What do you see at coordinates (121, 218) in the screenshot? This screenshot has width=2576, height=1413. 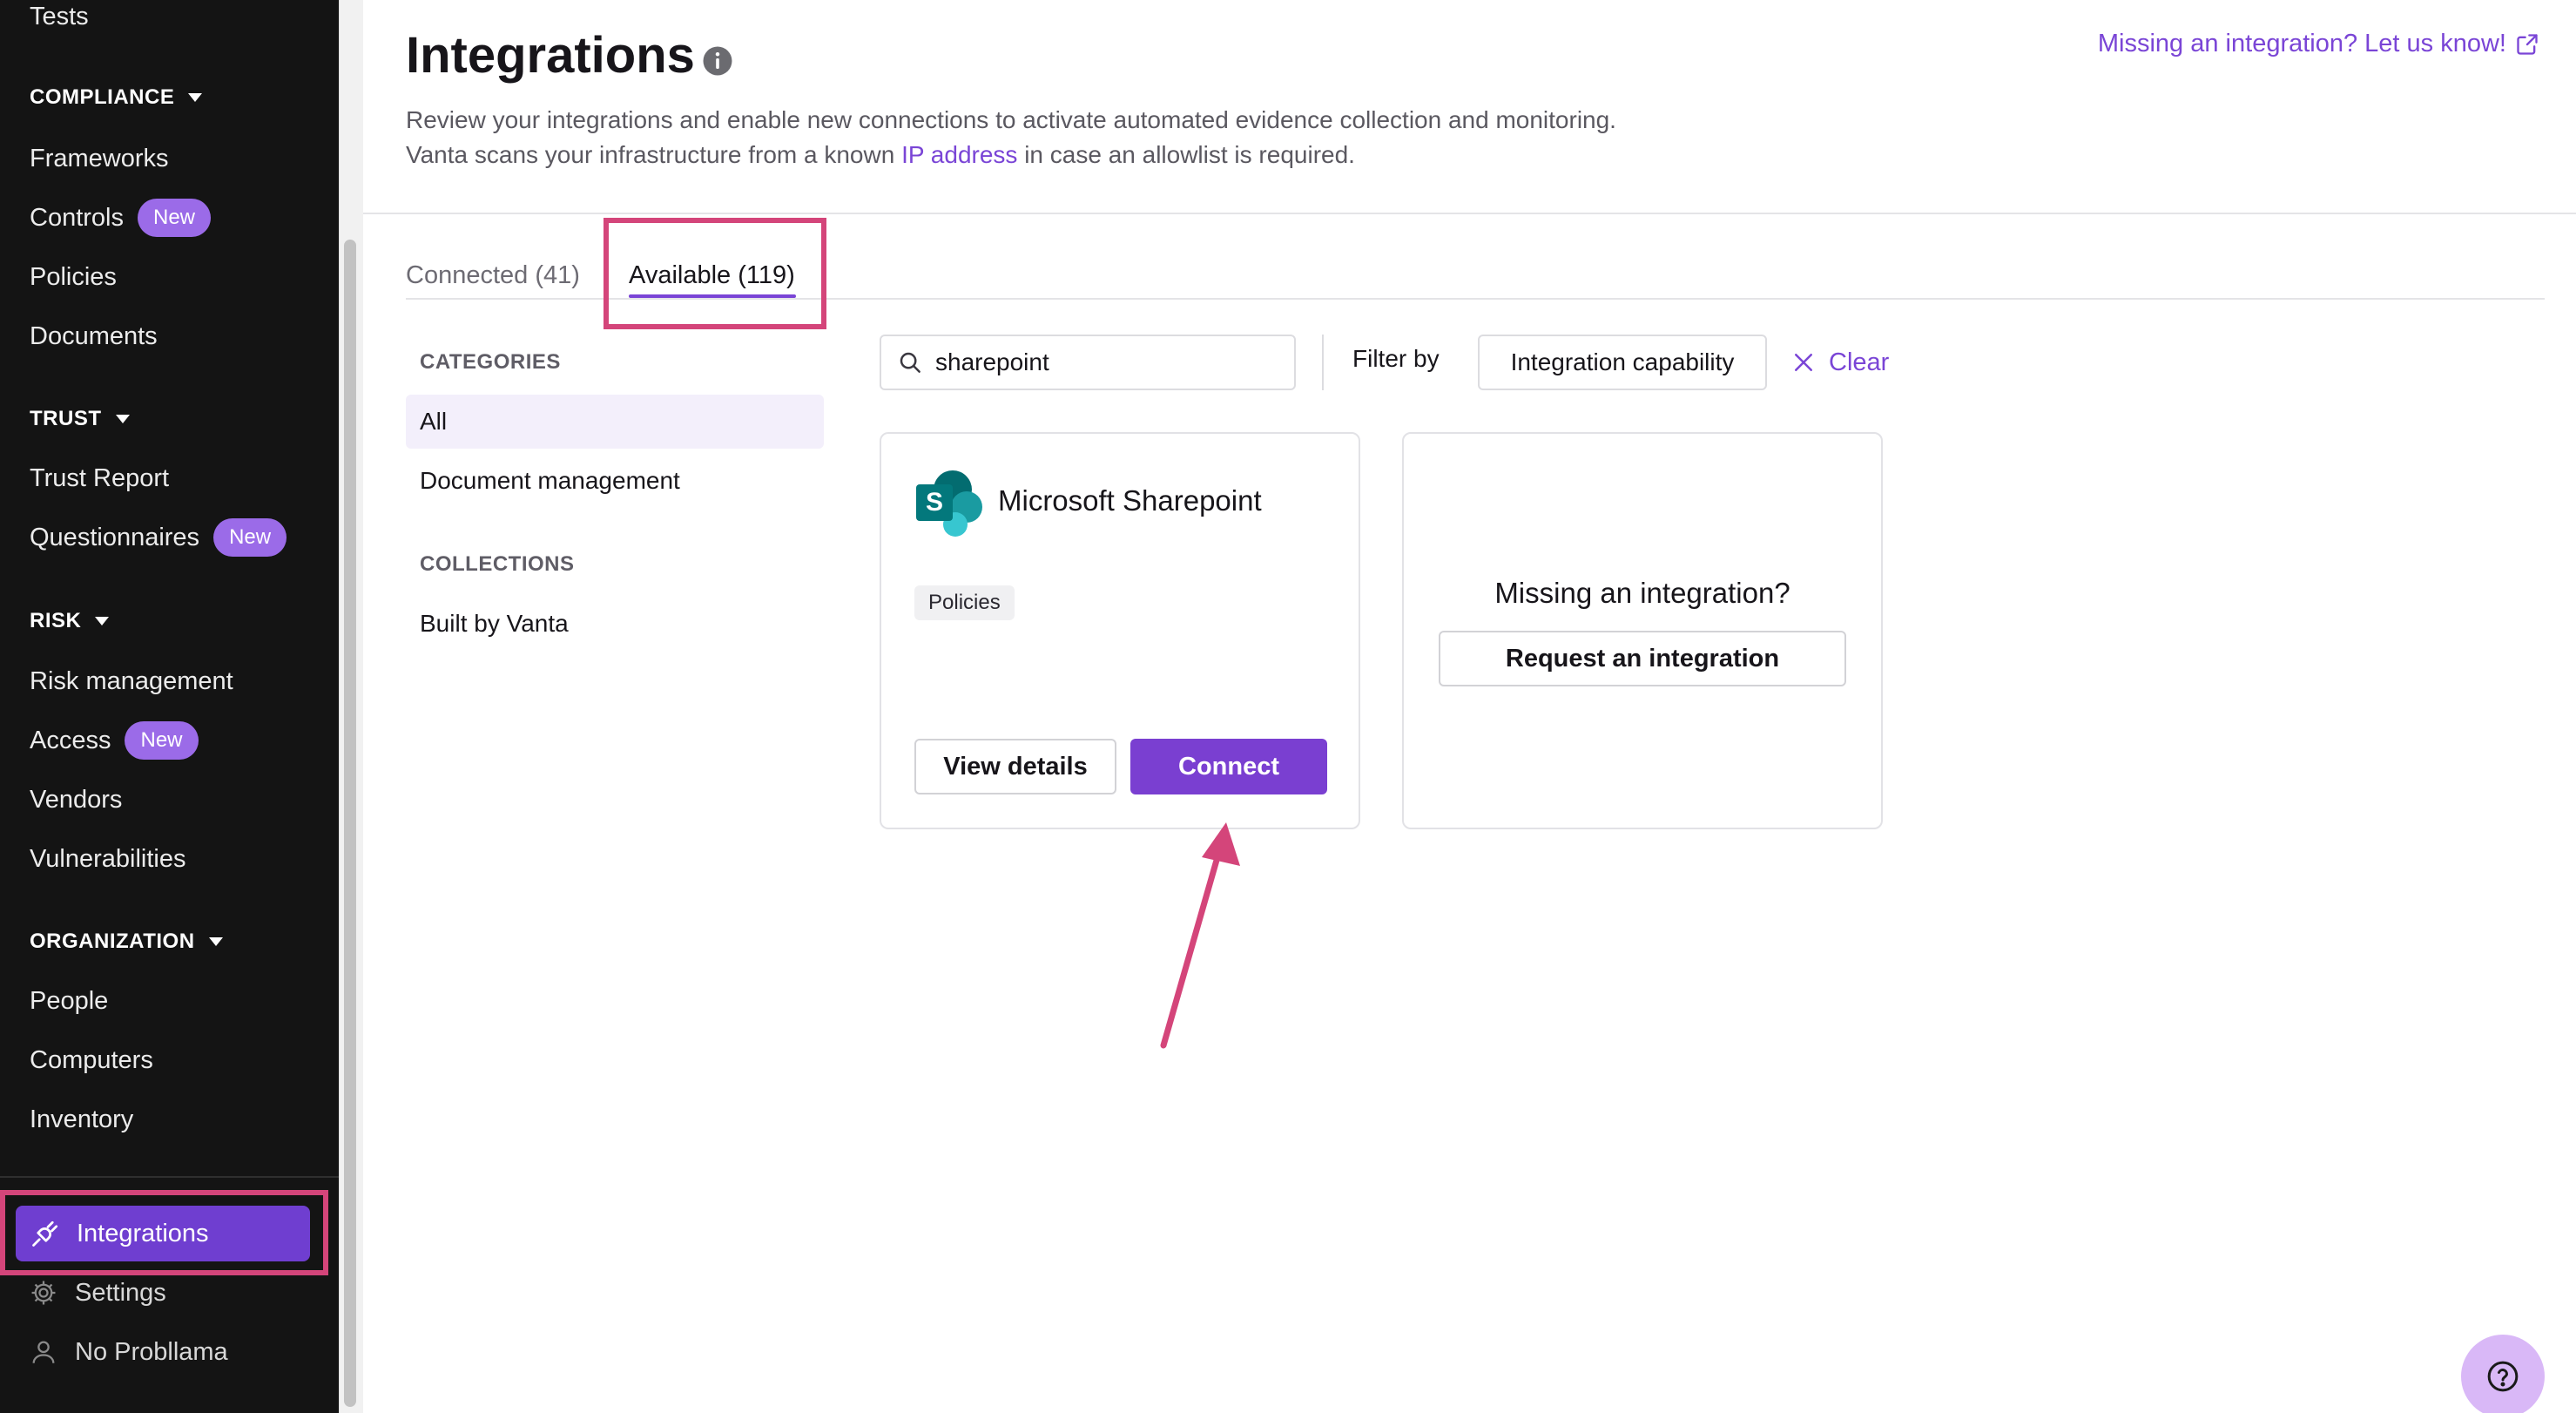 I see `sidebar-item-controls: Controls New` at bounding box center [121, 218].